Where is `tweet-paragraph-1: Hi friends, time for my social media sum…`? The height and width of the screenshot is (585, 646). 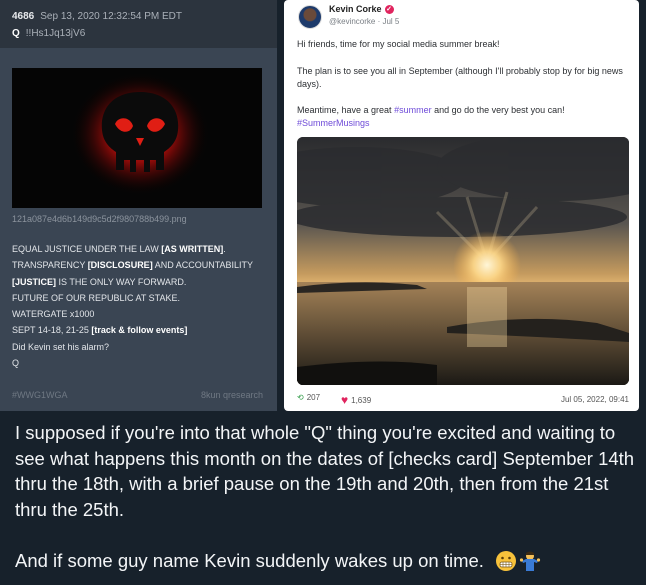
tweet-paragraph-1: Hi friends, time for my social media sum… is located at coordinates (398, 44).